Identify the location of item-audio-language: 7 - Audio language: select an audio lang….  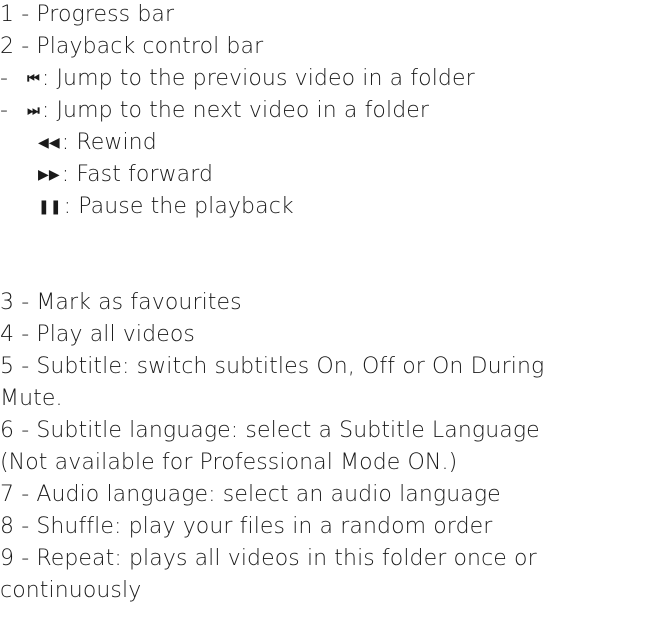
(250, 495).